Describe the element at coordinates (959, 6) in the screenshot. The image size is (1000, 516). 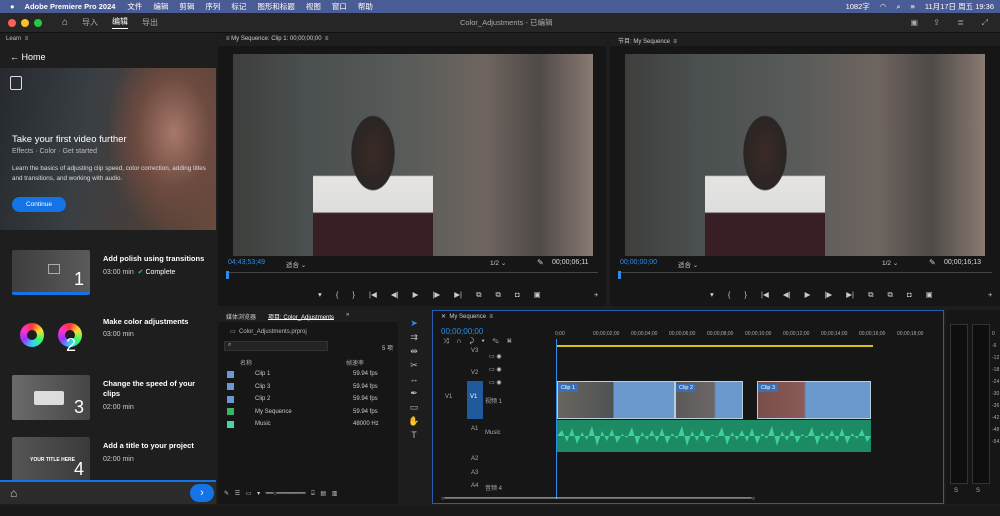
I see `datetime: 11月17日 周五 19:36` at that location.